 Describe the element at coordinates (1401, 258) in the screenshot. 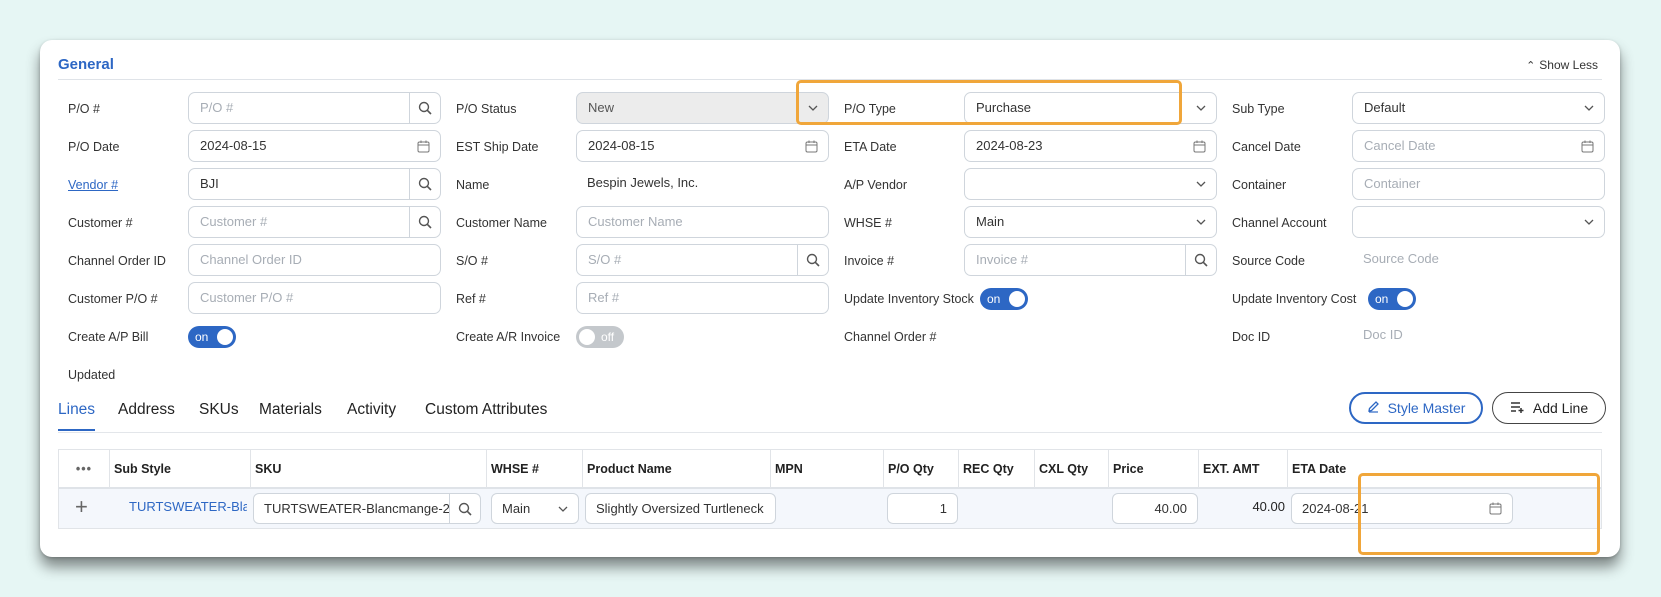

I see `source-code-value: Source Code` at that location.